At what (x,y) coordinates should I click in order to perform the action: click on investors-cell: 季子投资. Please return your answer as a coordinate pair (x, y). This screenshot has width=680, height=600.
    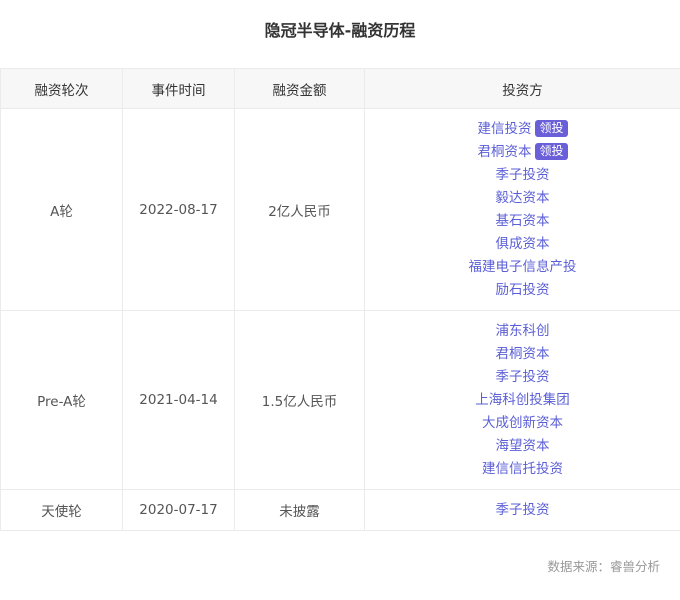
    Looking at the image, I should click on (522, 510).